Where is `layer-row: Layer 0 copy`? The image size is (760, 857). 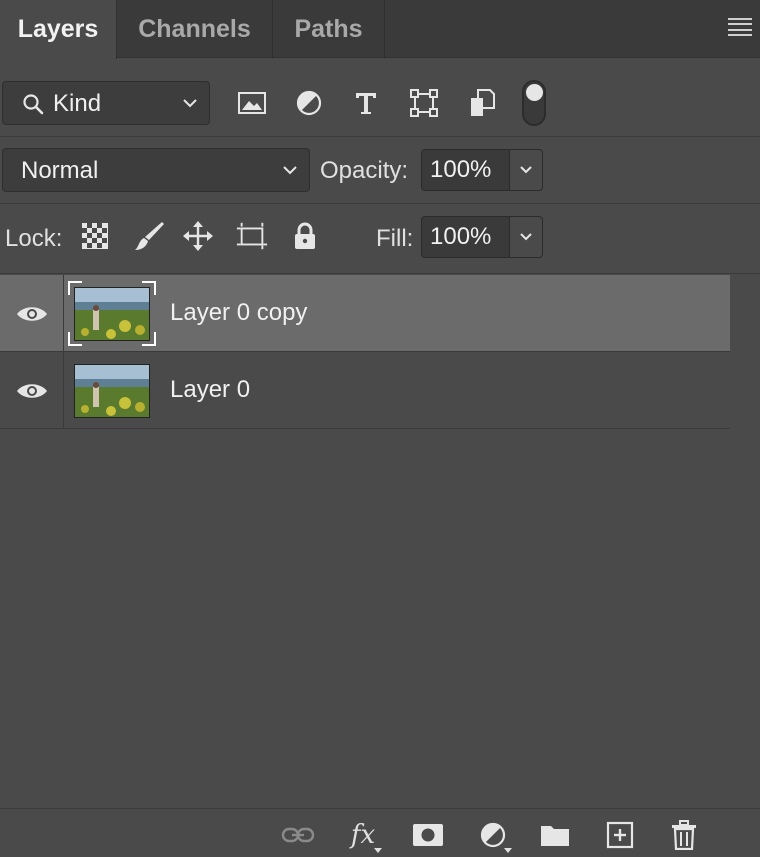
layer-row: Layer 0 copy is located at coordinates (365, 313).